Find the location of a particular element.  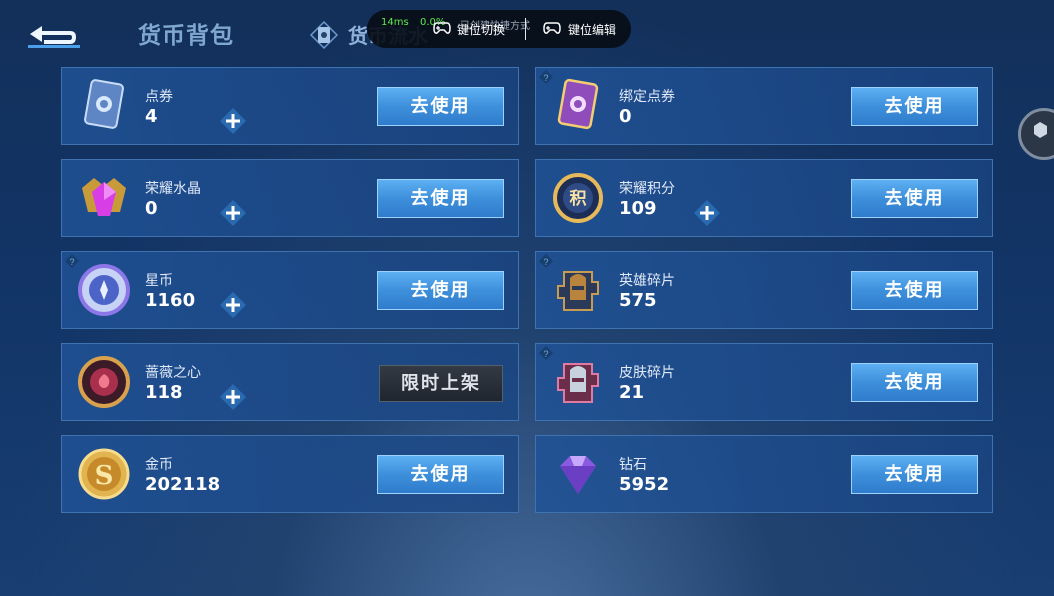

currency-name: 金币 is located at coordinates (159, 465).